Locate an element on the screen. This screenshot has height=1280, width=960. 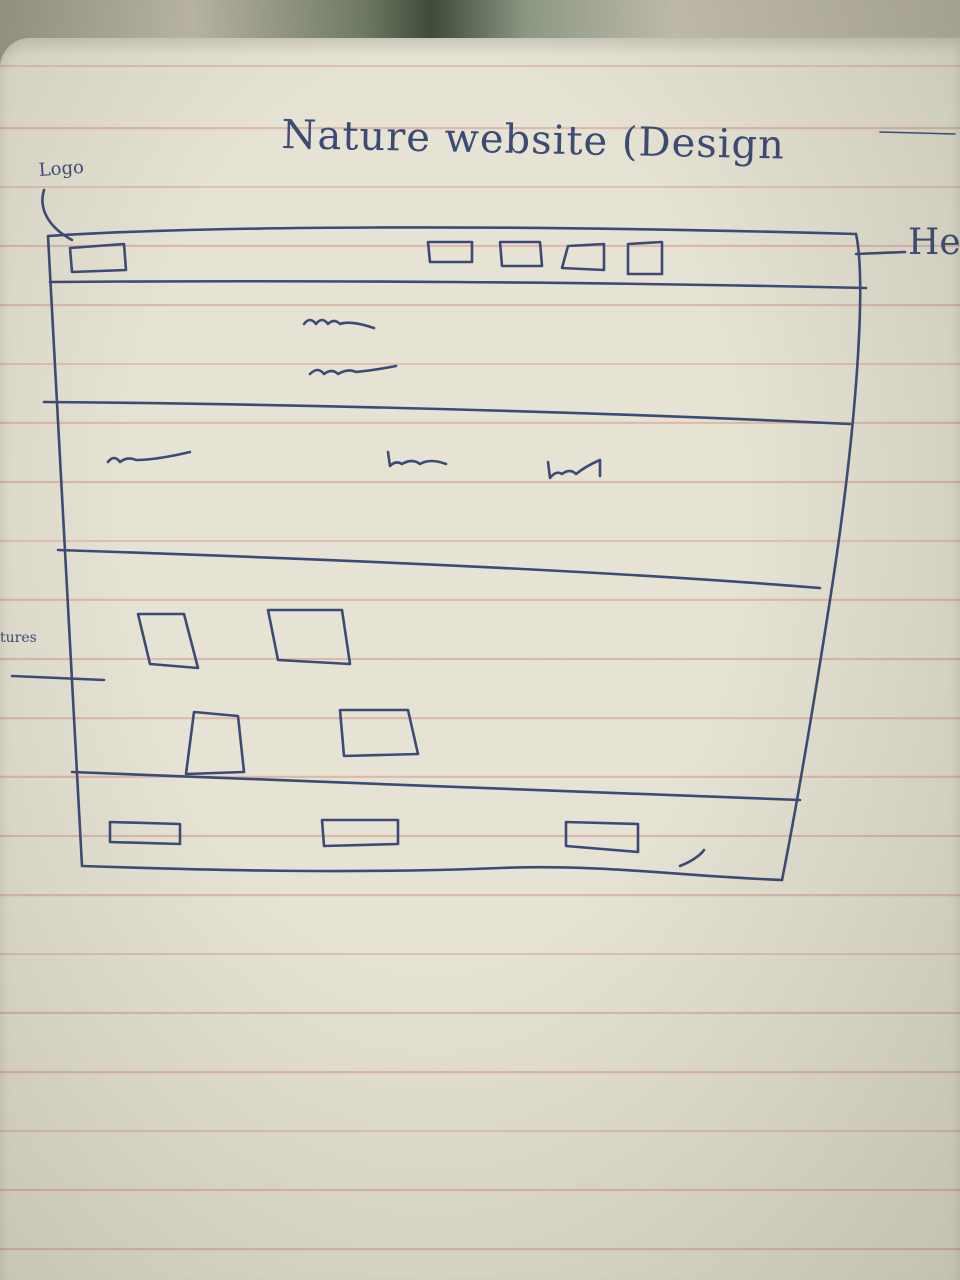
frame-bottom-curl is located at coordinates (692, 858).